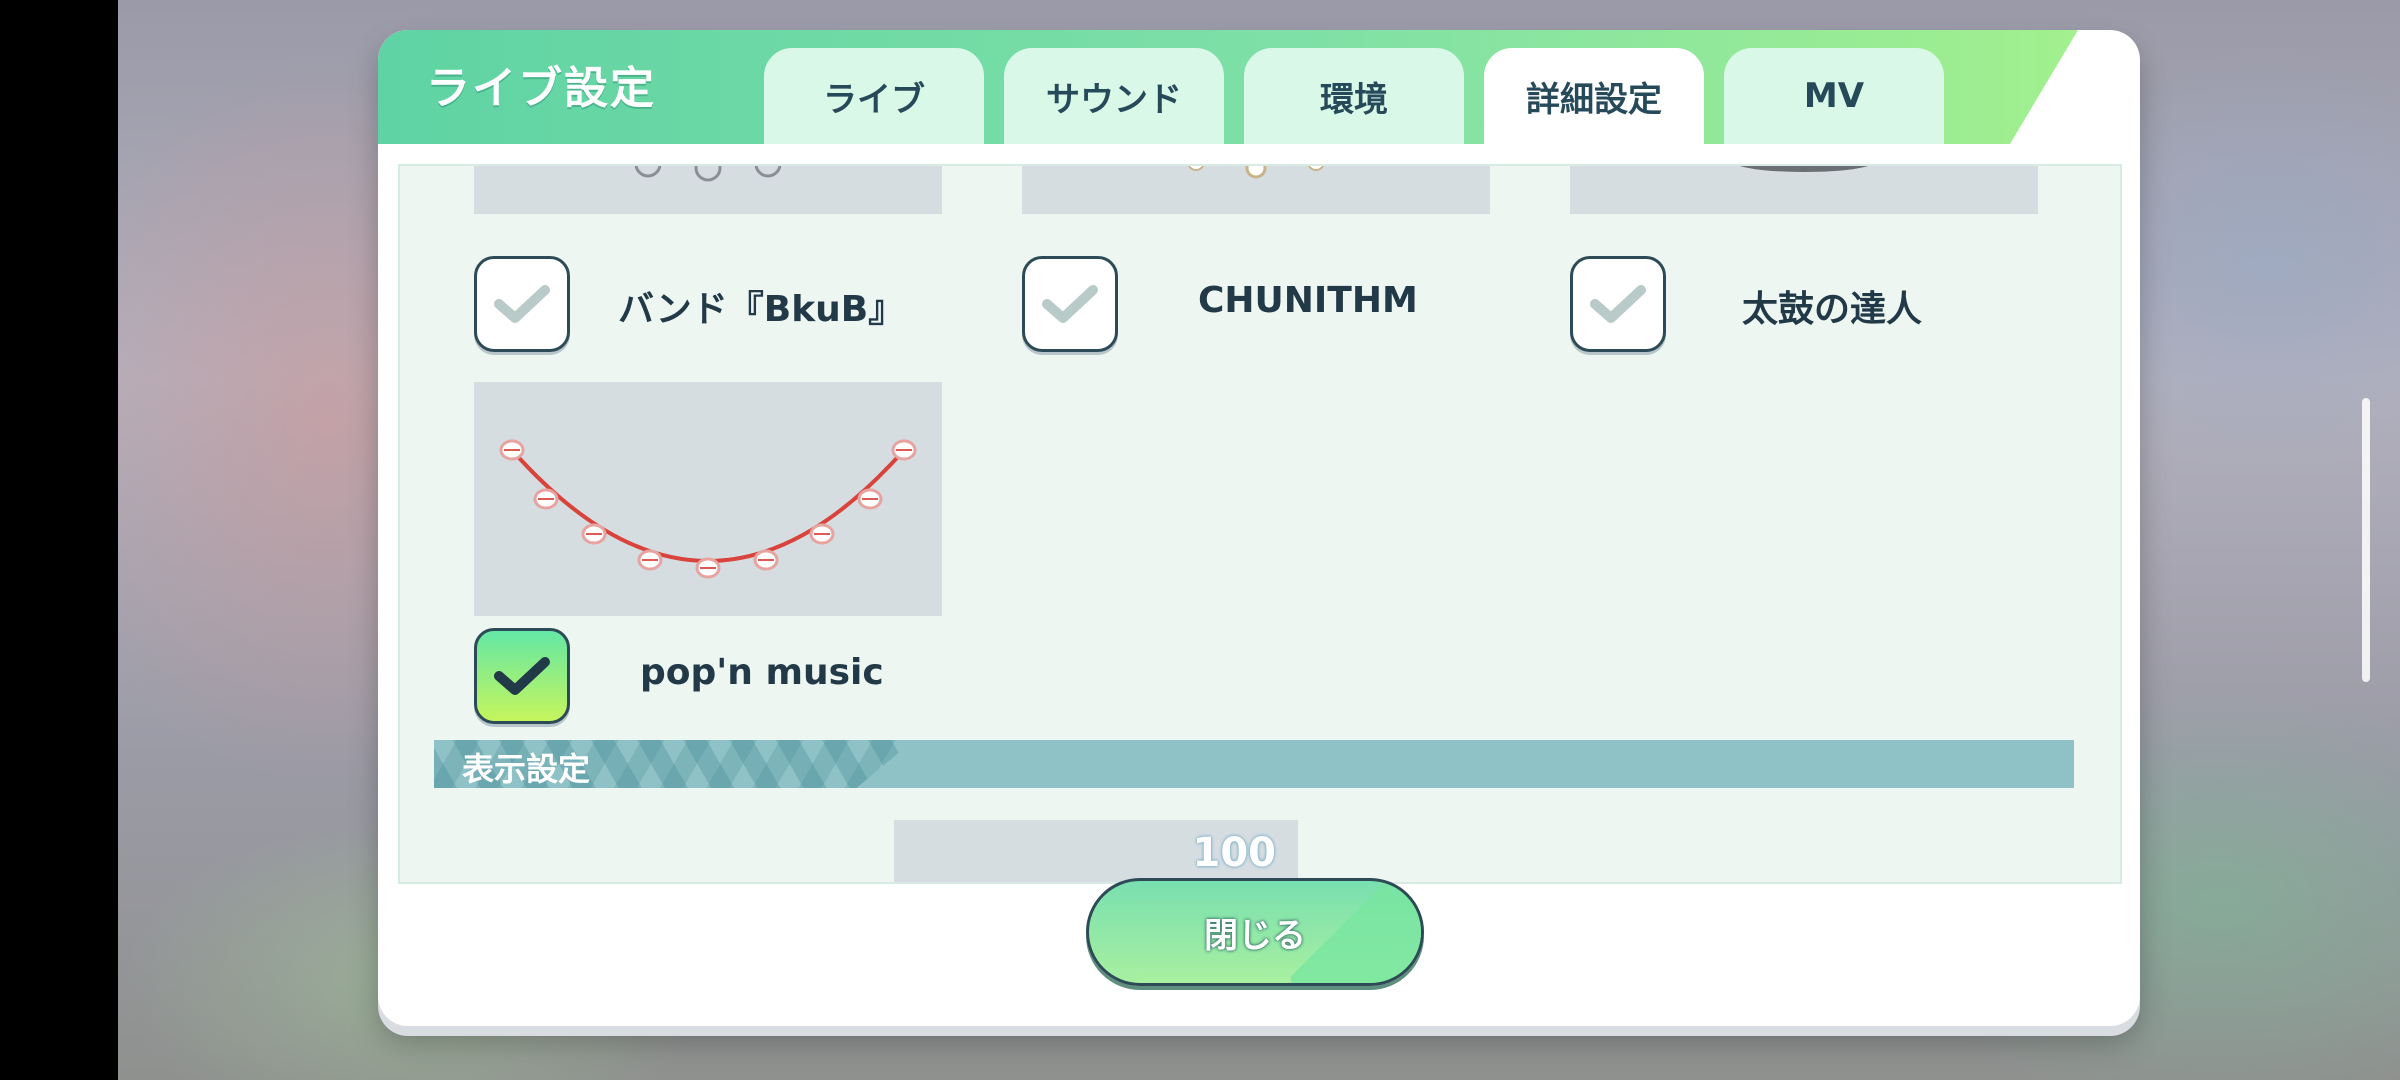  Describe the element at coordinates (874, 96) in the screenshot. I see `tab-live: ライブ` at that location.